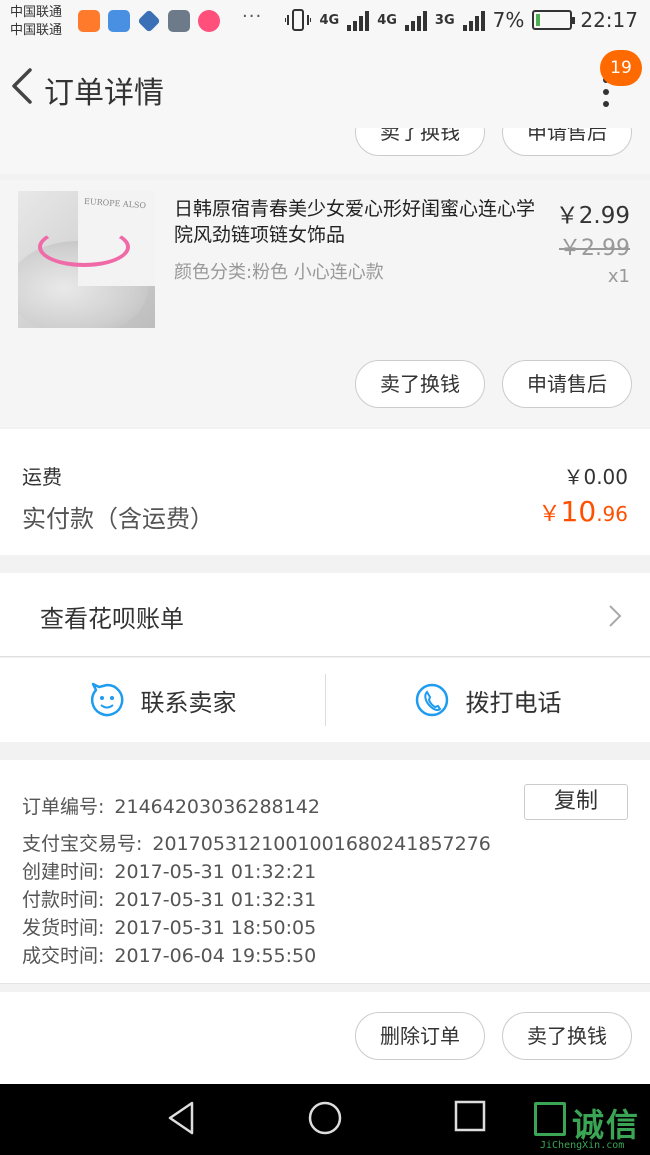 This screenshot has height=1155, width=650. Describe the element at coordinates (217, 807) in the screenshot. I see `order-number: 21464203036288142` at that location.